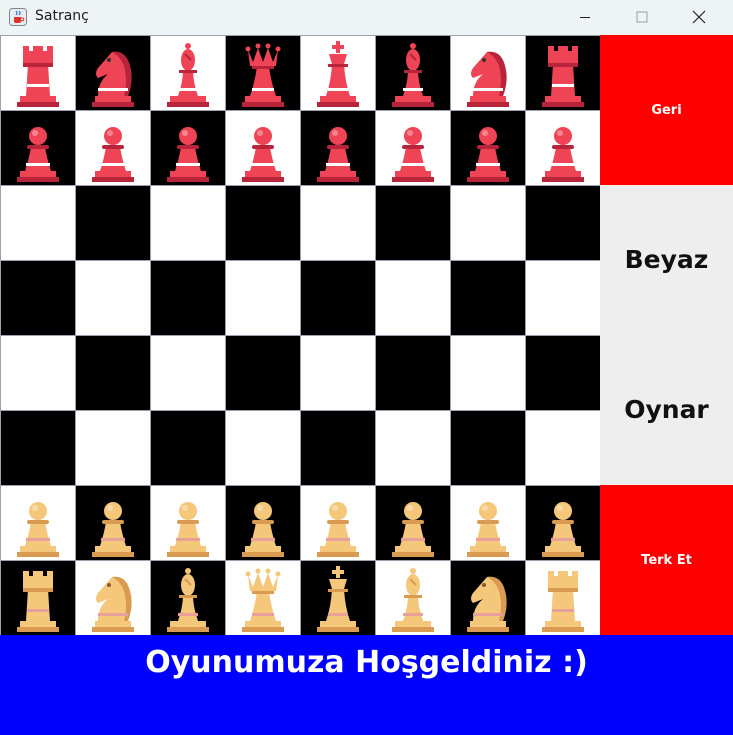 The width and height of the screenshot is (733, 735). What do you see at coordinates (585, 17) in the screenshot?
I see `minimize-button` at bounding box center [585, 17].